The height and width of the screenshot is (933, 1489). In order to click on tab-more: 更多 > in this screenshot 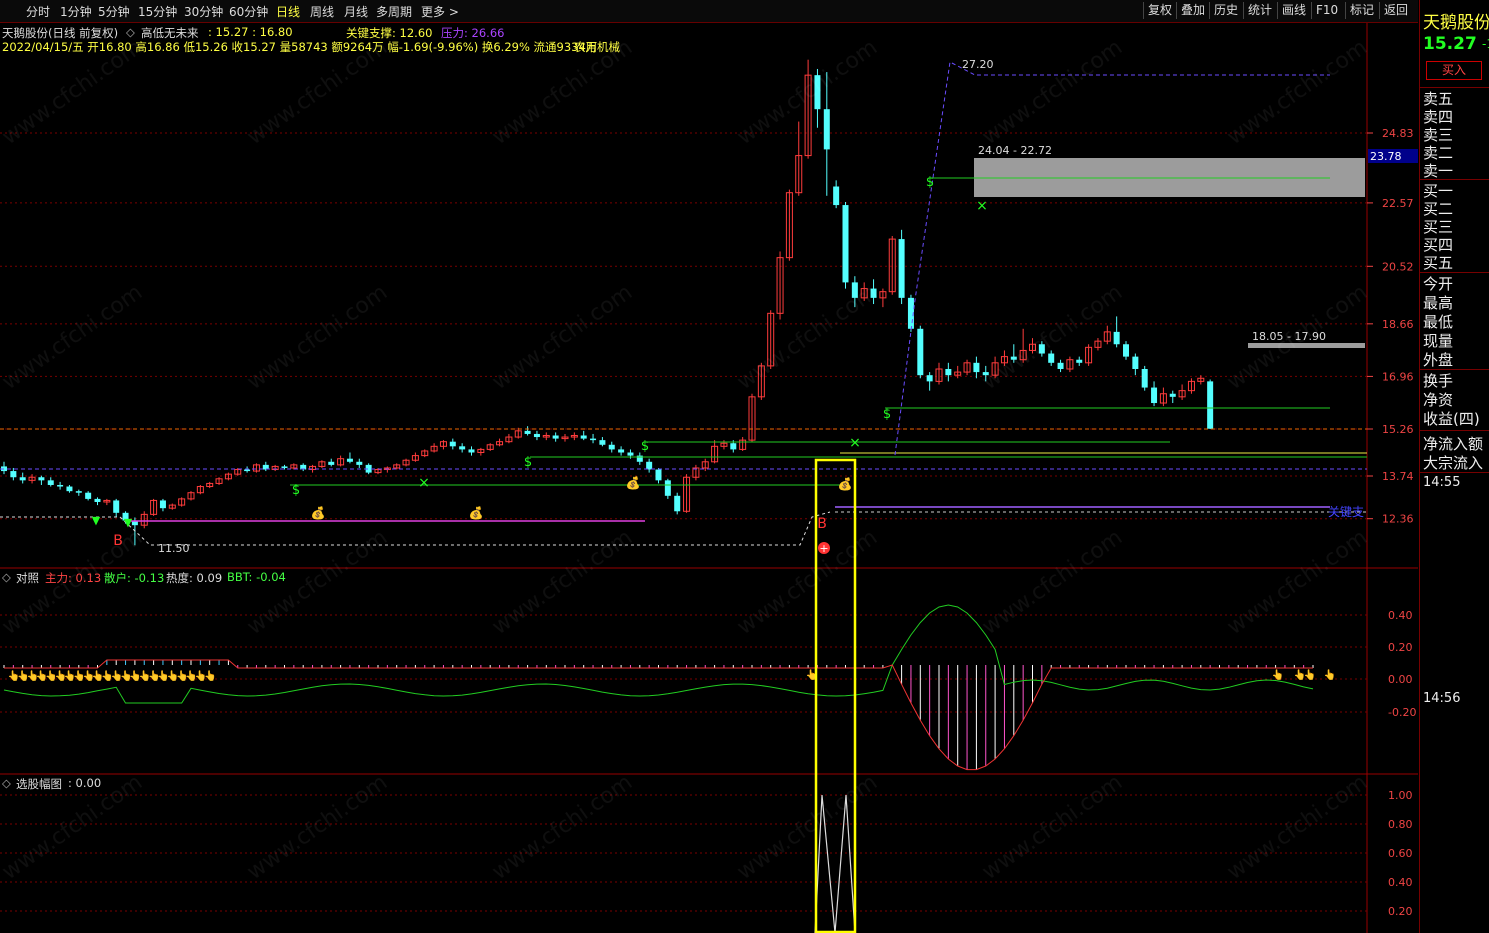, I will do `click(440, 11)`.